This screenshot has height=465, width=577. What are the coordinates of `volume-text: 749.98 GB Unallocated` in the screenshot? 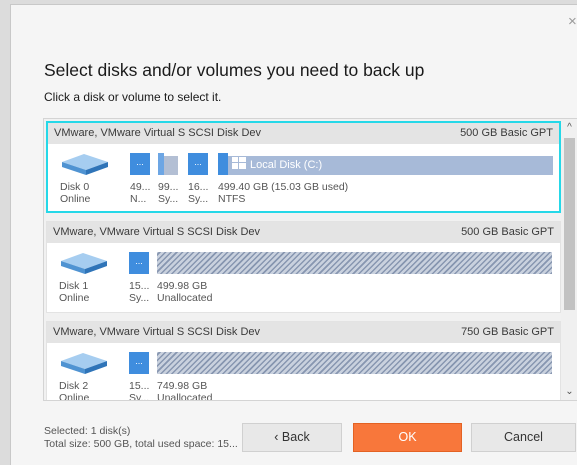 It's located at (184, 390).